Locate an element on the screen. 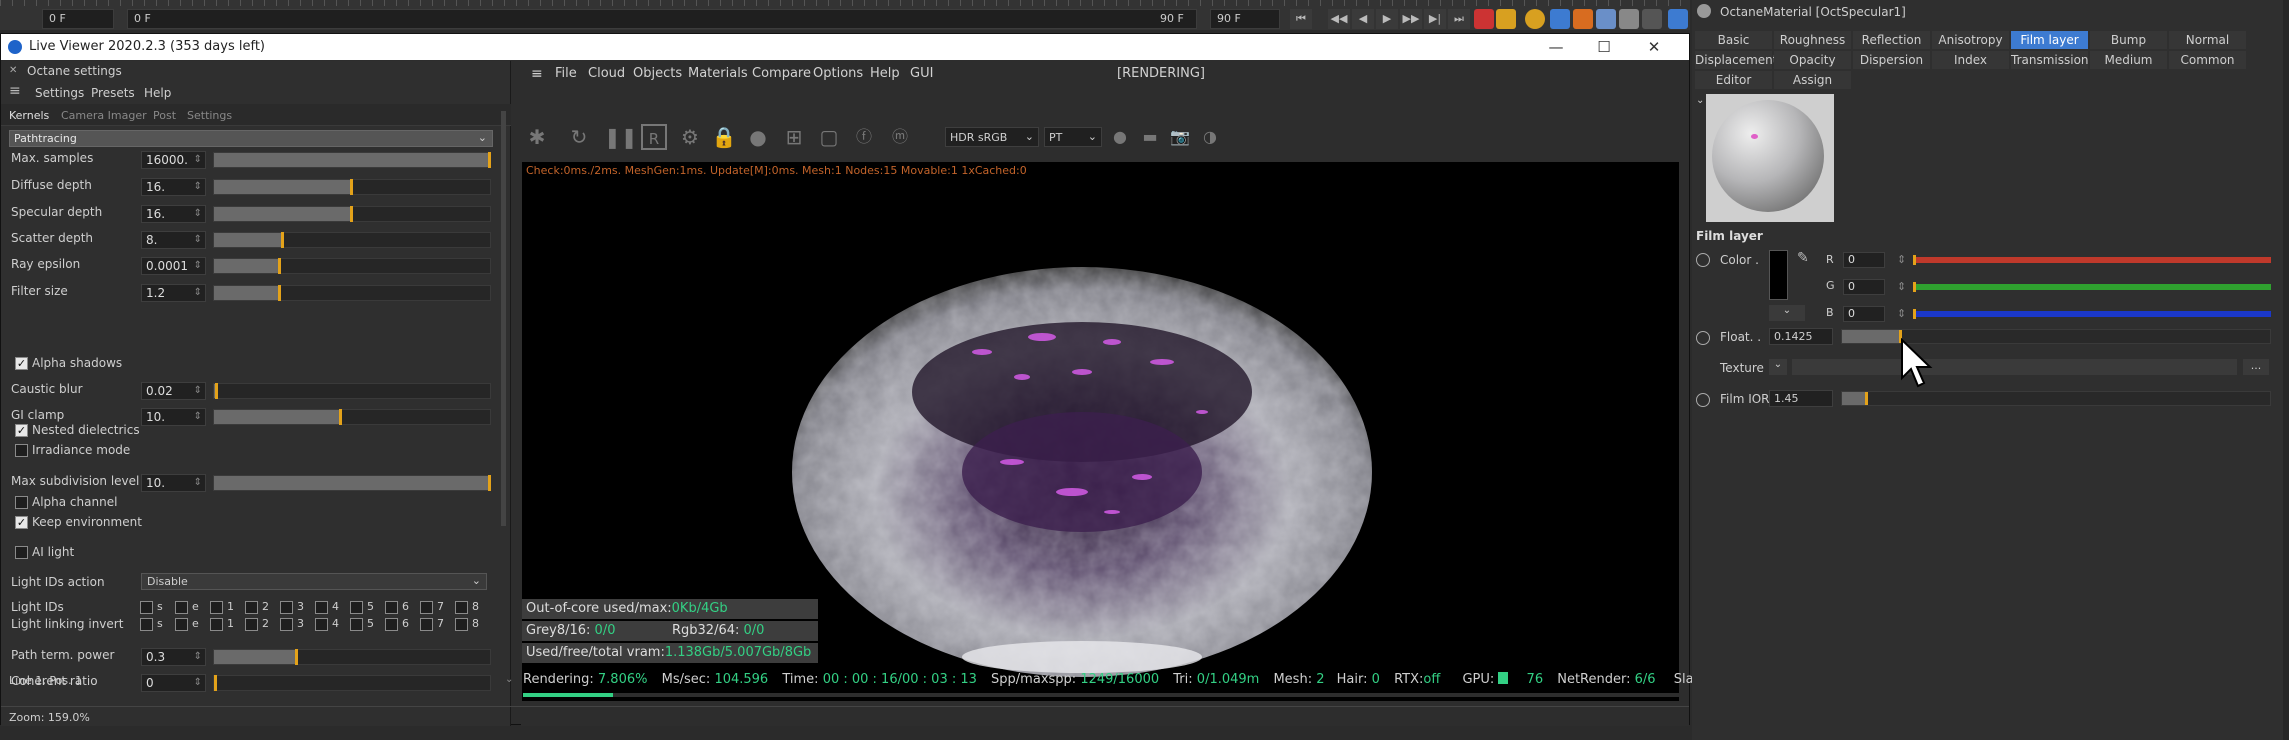 This screenshot has width=2289, height=740. menu-settings: Settings is located at coordinates (59, 93).